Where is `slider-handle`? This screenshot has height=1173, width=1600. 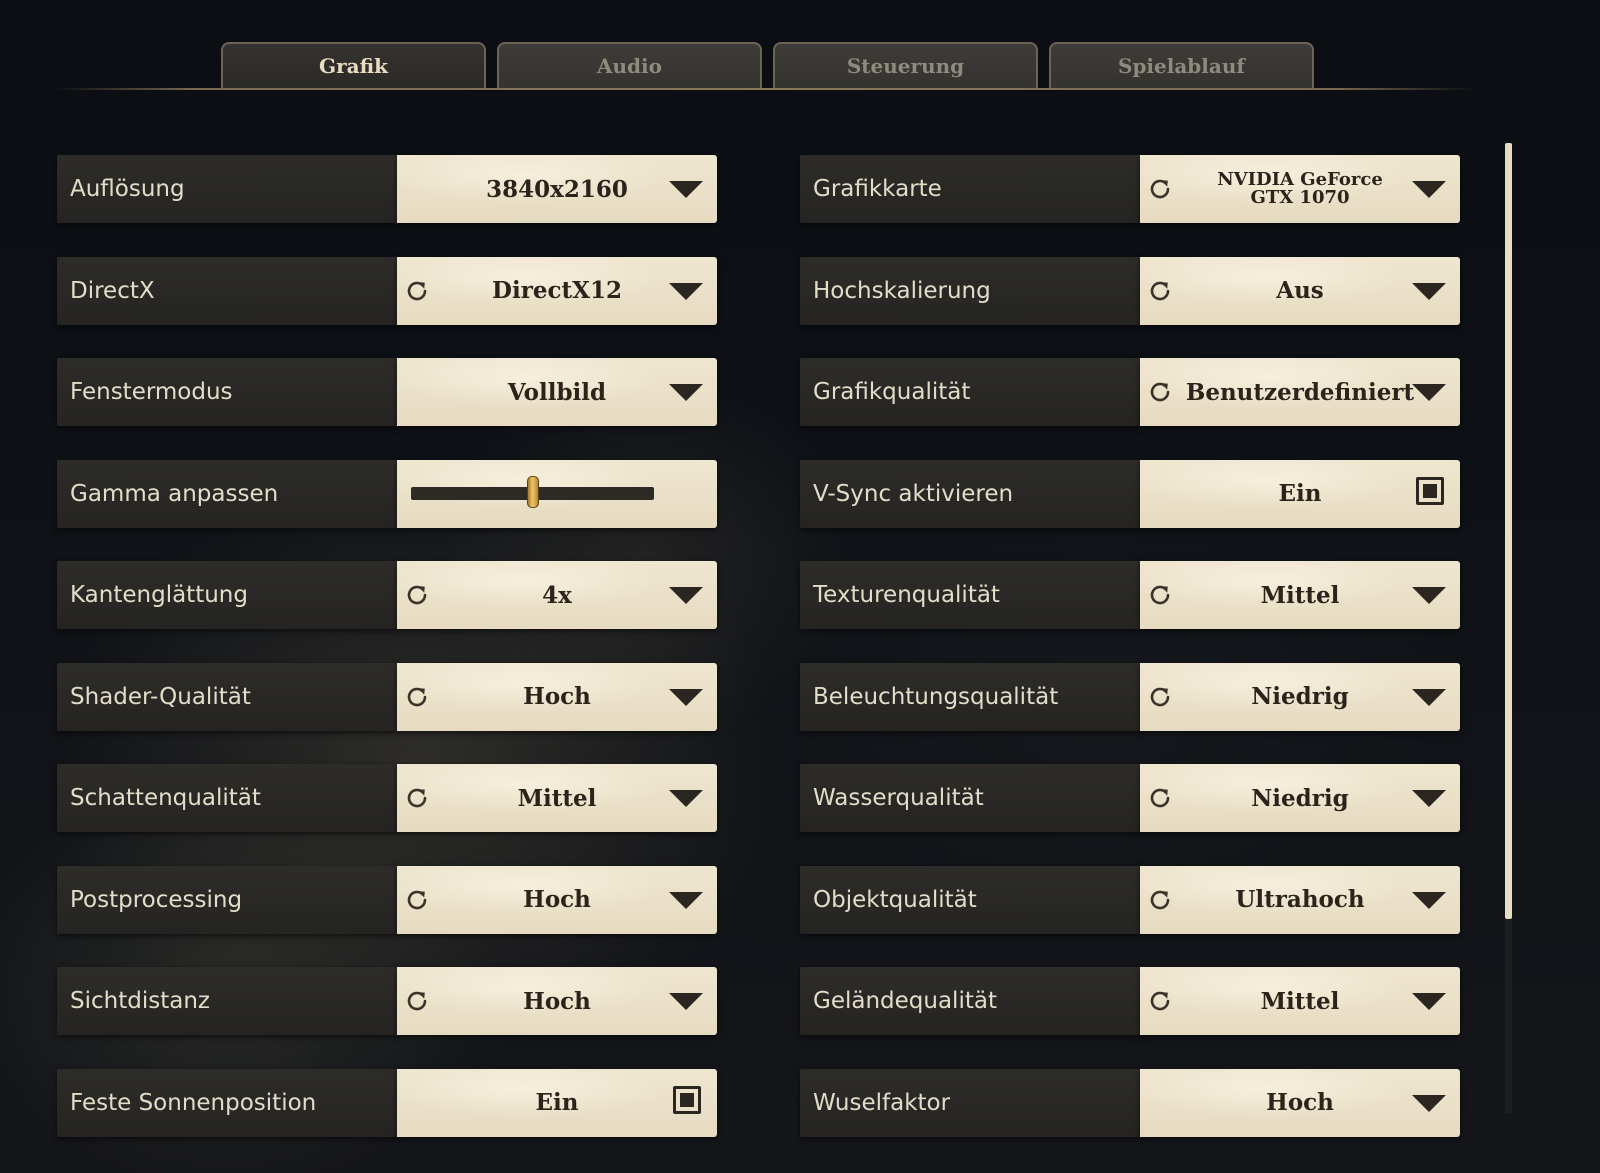
slider-handle is located at coordinates (532, 491).